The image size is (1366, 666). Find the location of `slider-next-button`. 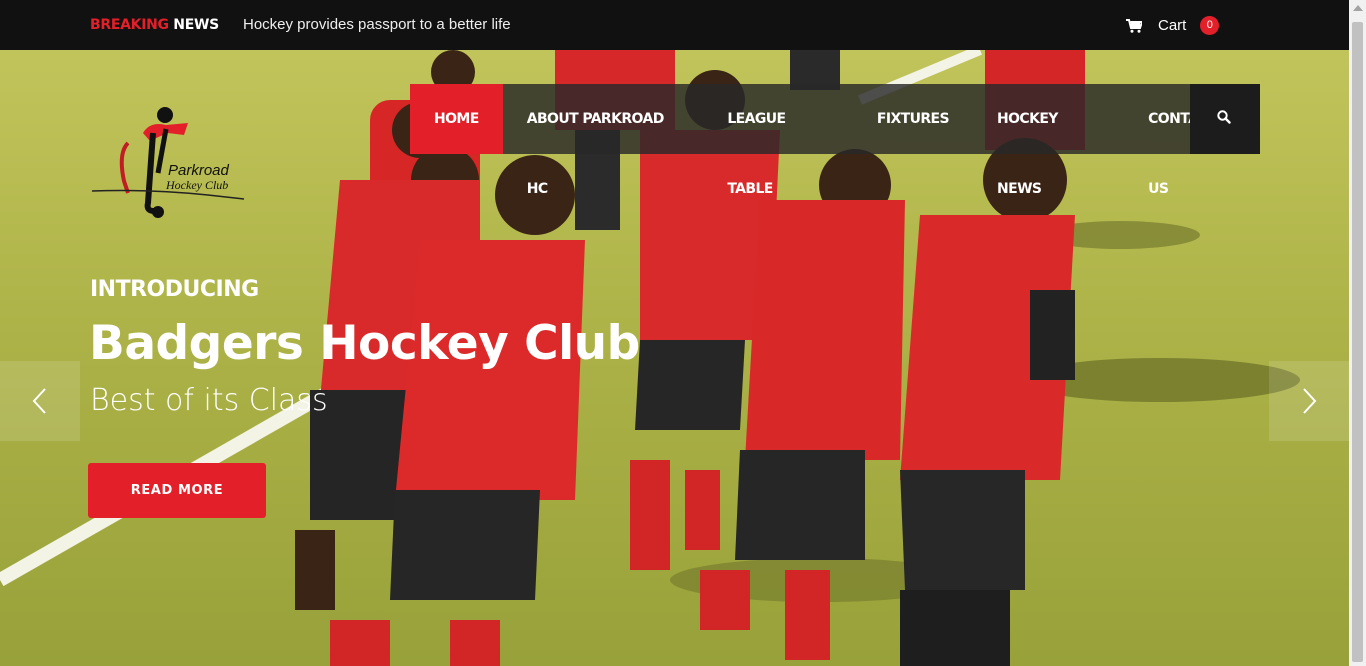

slider-next-button is located at coordinates (1309, 401).